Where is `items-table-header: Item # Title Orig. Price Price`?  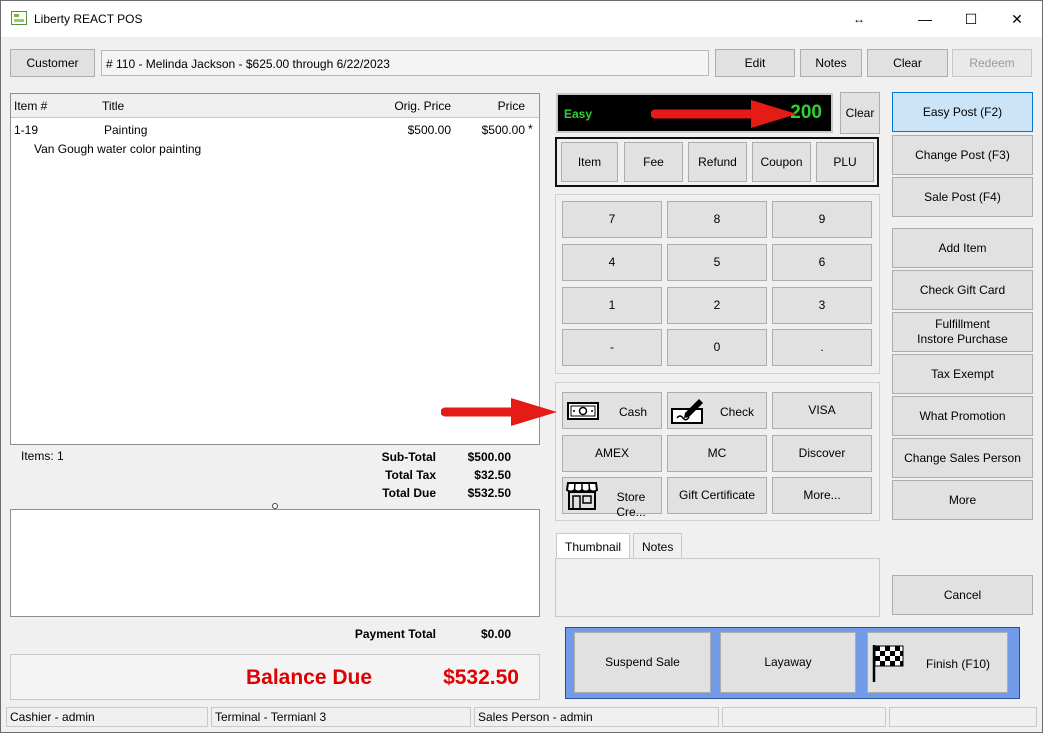 items-table-header: Item # Title Orig. Price Price is located at coordinates (275, 106).